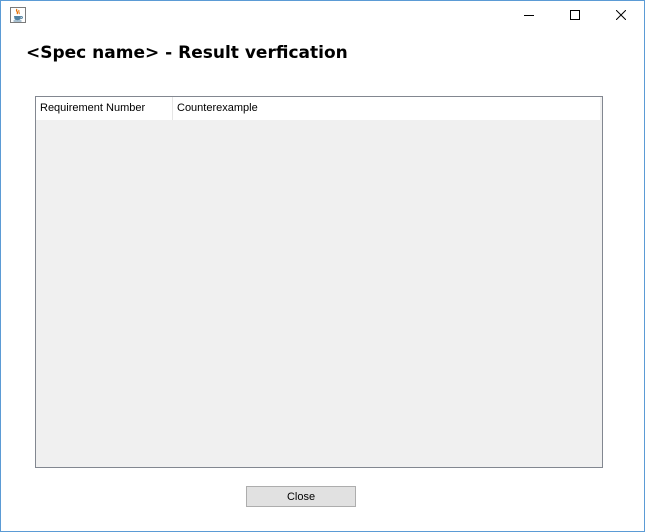 This screenshot has width=645, height=532. I want to click on minimize-icon, so click(529, 16).